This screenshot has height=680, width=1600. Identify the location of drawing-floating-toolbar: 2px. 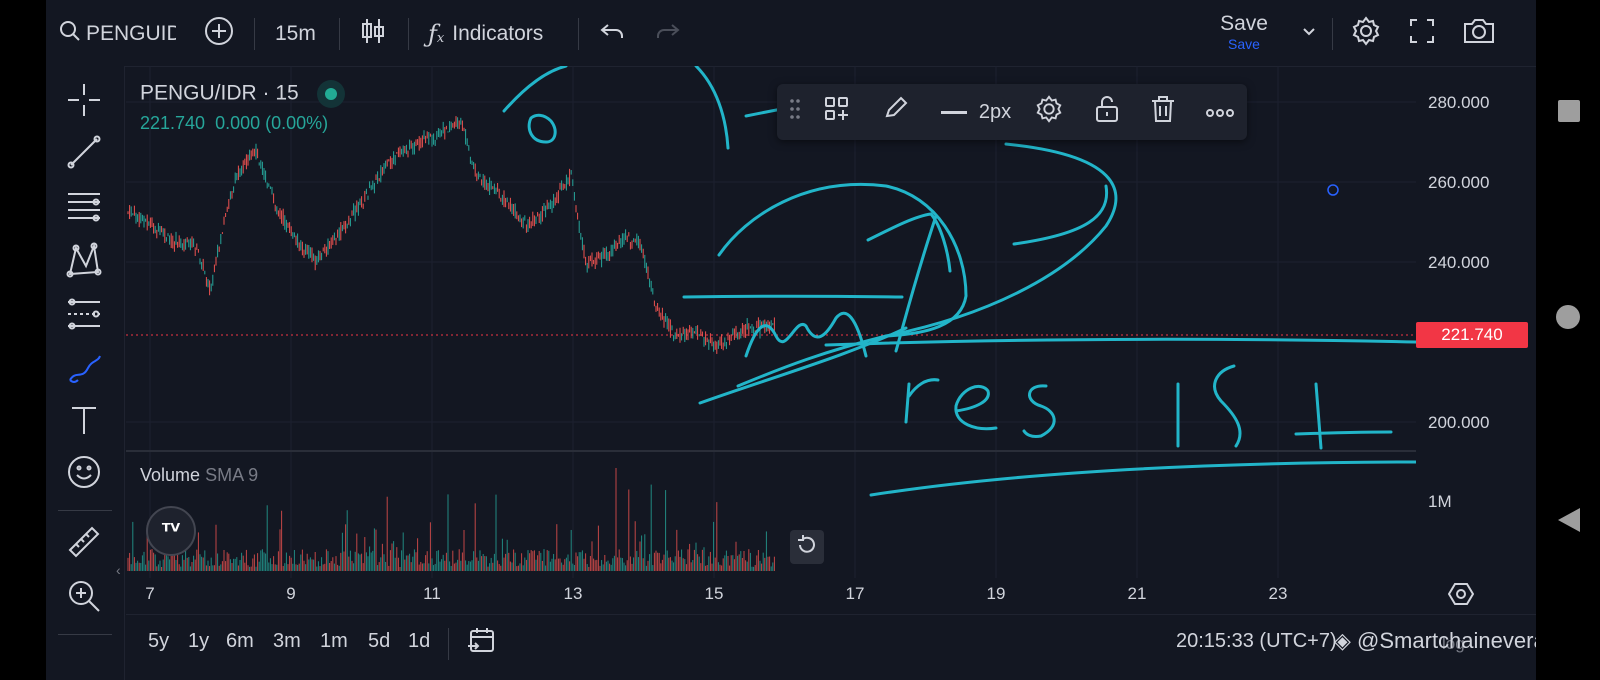
(1012, 112).